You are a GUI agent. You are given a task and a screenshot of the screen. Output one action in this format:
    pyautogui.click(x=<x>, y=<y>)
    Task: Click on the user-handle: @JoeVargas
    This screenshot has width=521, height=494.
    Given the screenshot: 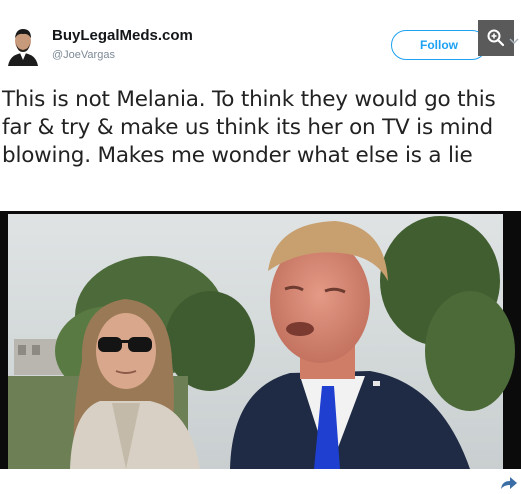 What is the action you would take?
    pyautogui.click(x=83, y=55)
    